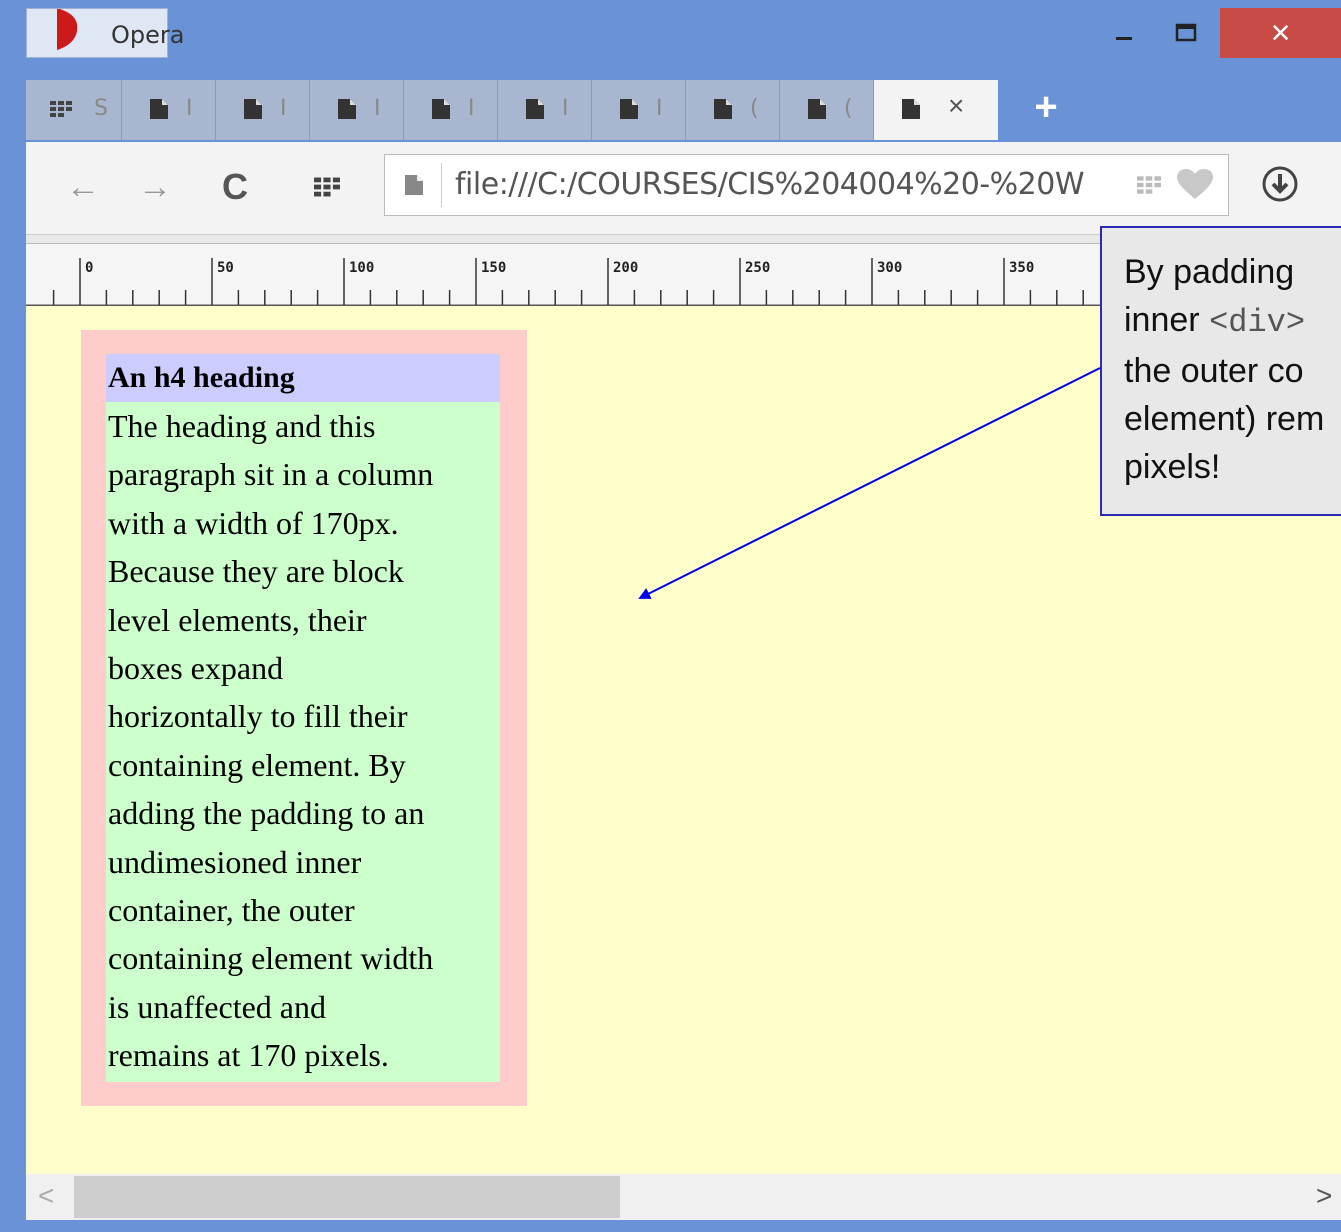 The image size is (1341, 1232). I want to click on ruler-label: 250, so click(757, 268).